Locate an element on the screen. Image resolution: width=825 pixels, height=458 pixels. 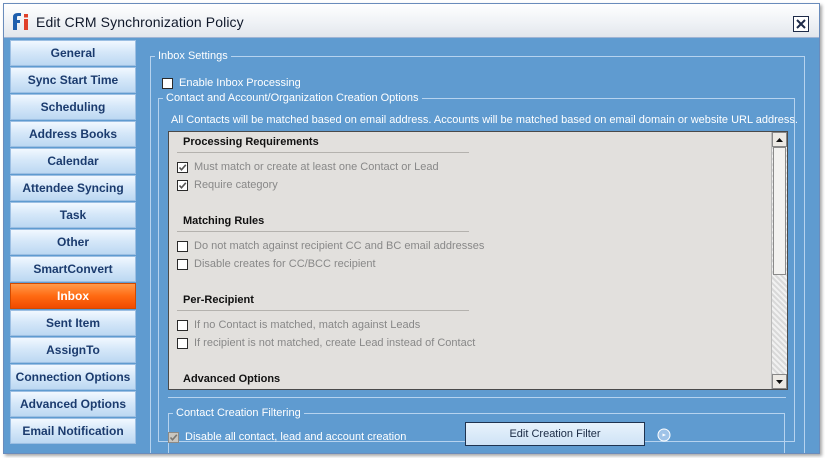
sidebar-item-connection-options: Connection Options is located at coordinates (73, 377).